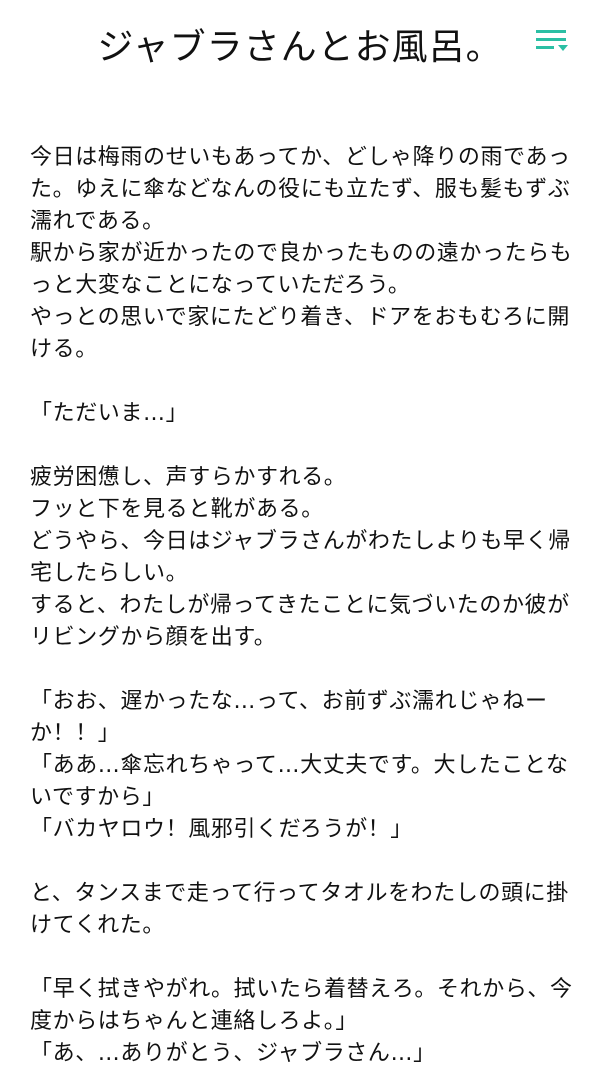 The image size is (600, 1070). I want to click on menu-button, so click(552, 42).